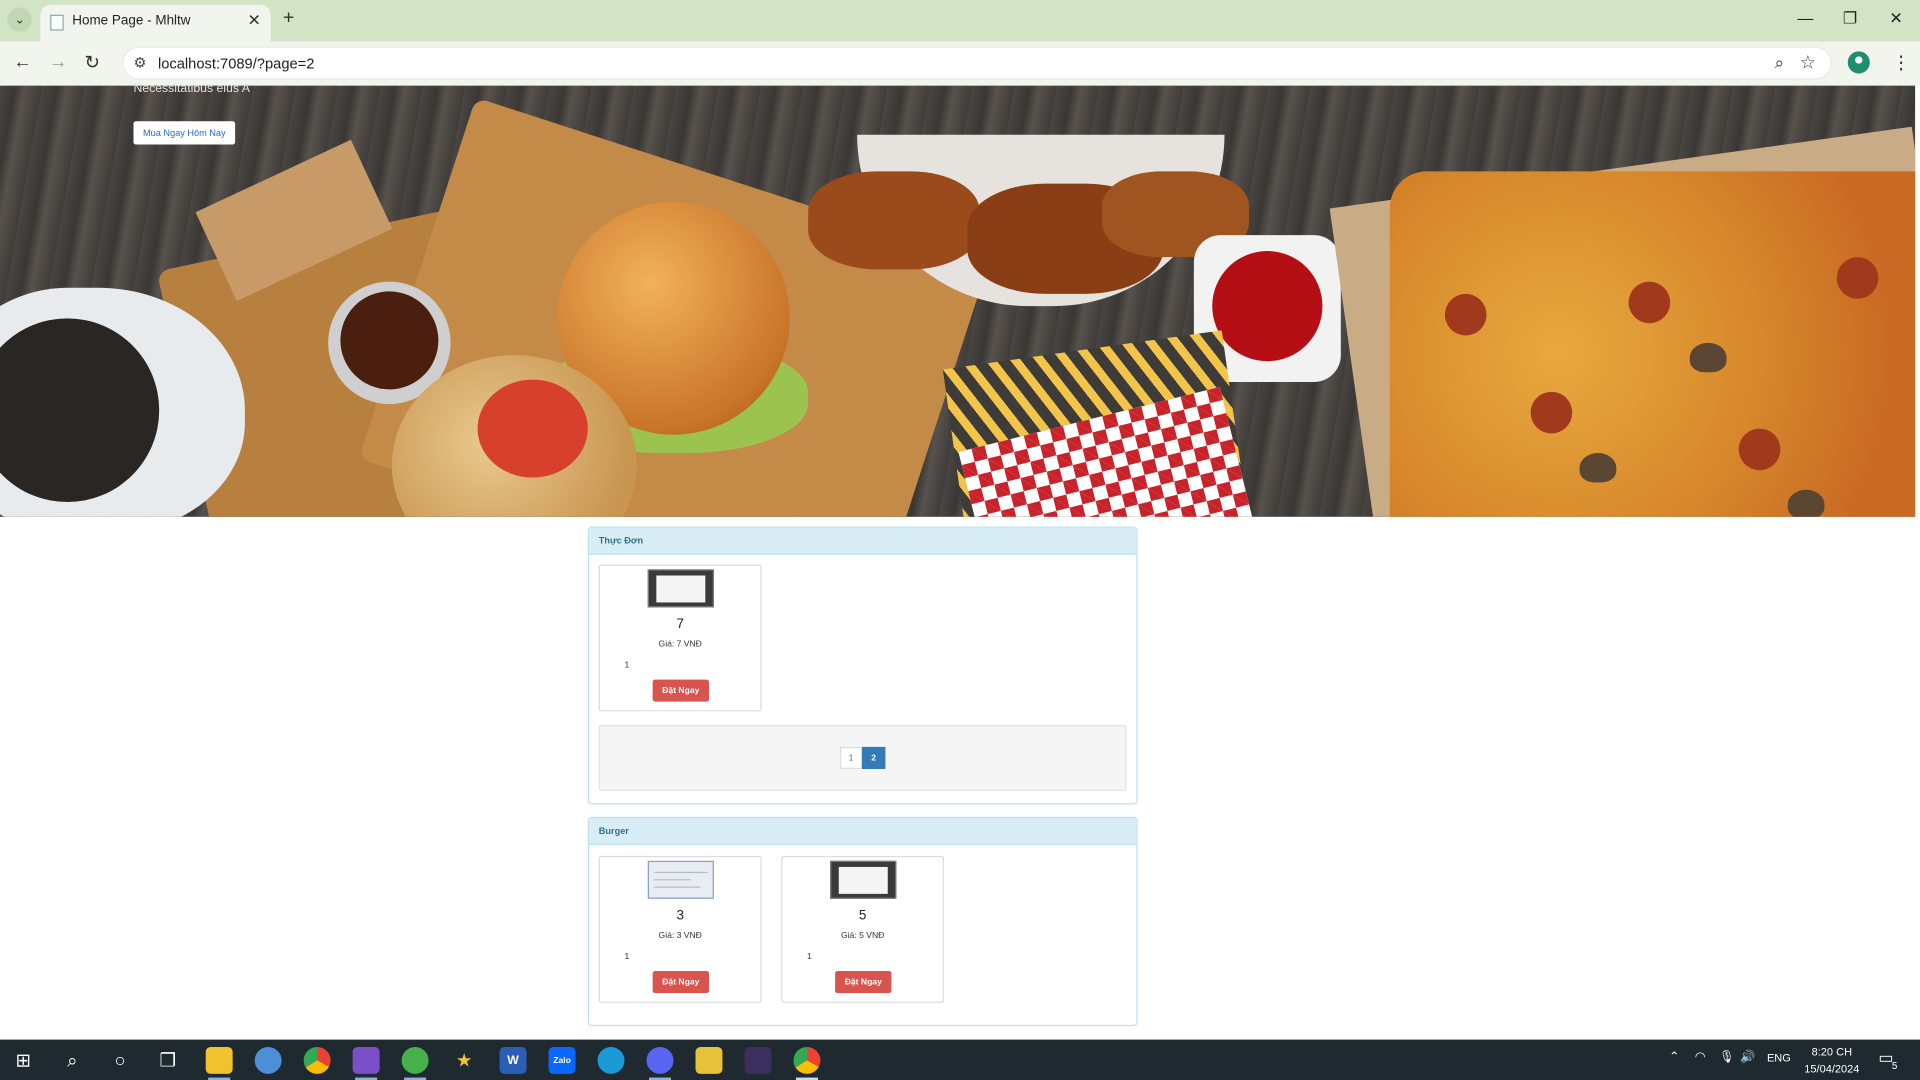 The image size is (1920, 1080). Describe the element at coordinates (1858, 62) in the screenshot. I see `profile-avatar-icon` at that location.